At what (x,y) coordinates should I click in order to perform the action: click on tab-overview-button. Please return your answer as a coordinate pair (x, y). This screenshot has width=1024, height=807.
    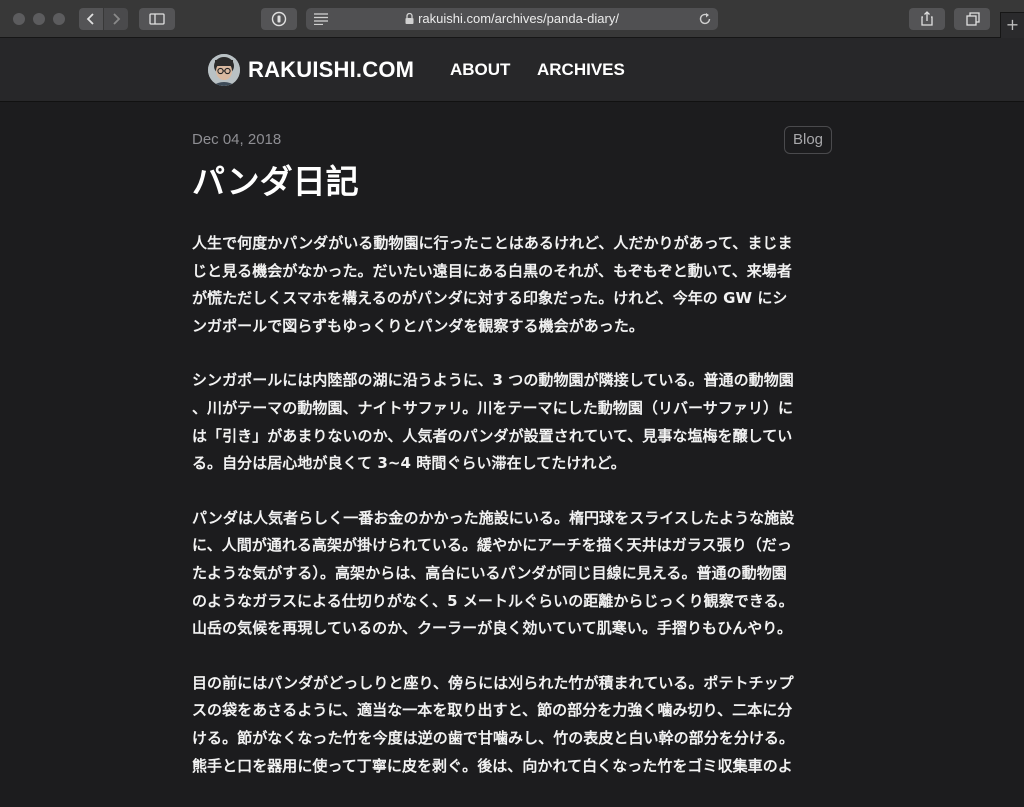
    Looking at the image, I should click on (972, 19).